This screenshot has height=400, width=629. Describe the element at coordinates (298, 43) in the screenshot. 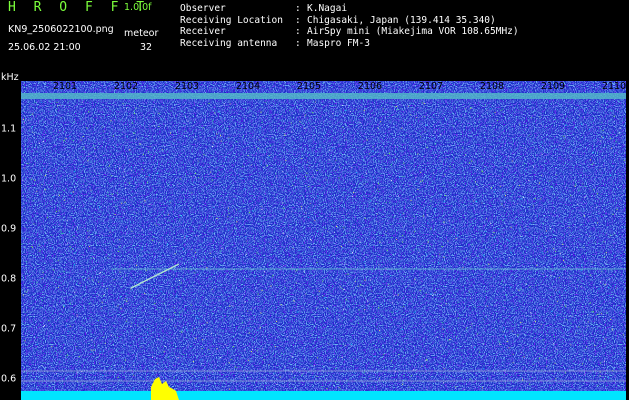

I see `info-sep: :` at that location.